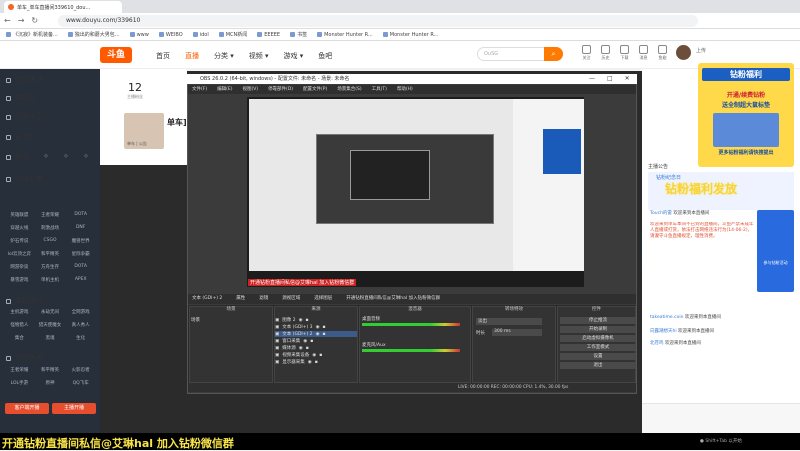 This screenshot has width=800, height=451. What do you see at coordinates (775, 251) in the screenshot?
I see `side-ad-banner` at bounding box center [775, 251].